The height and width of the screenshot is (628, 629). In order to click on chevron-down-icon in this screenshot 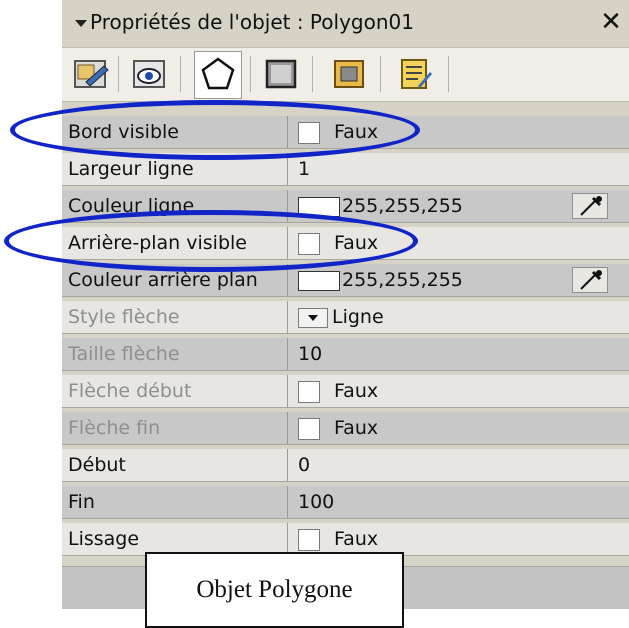, I will do `click(313, 318)`.